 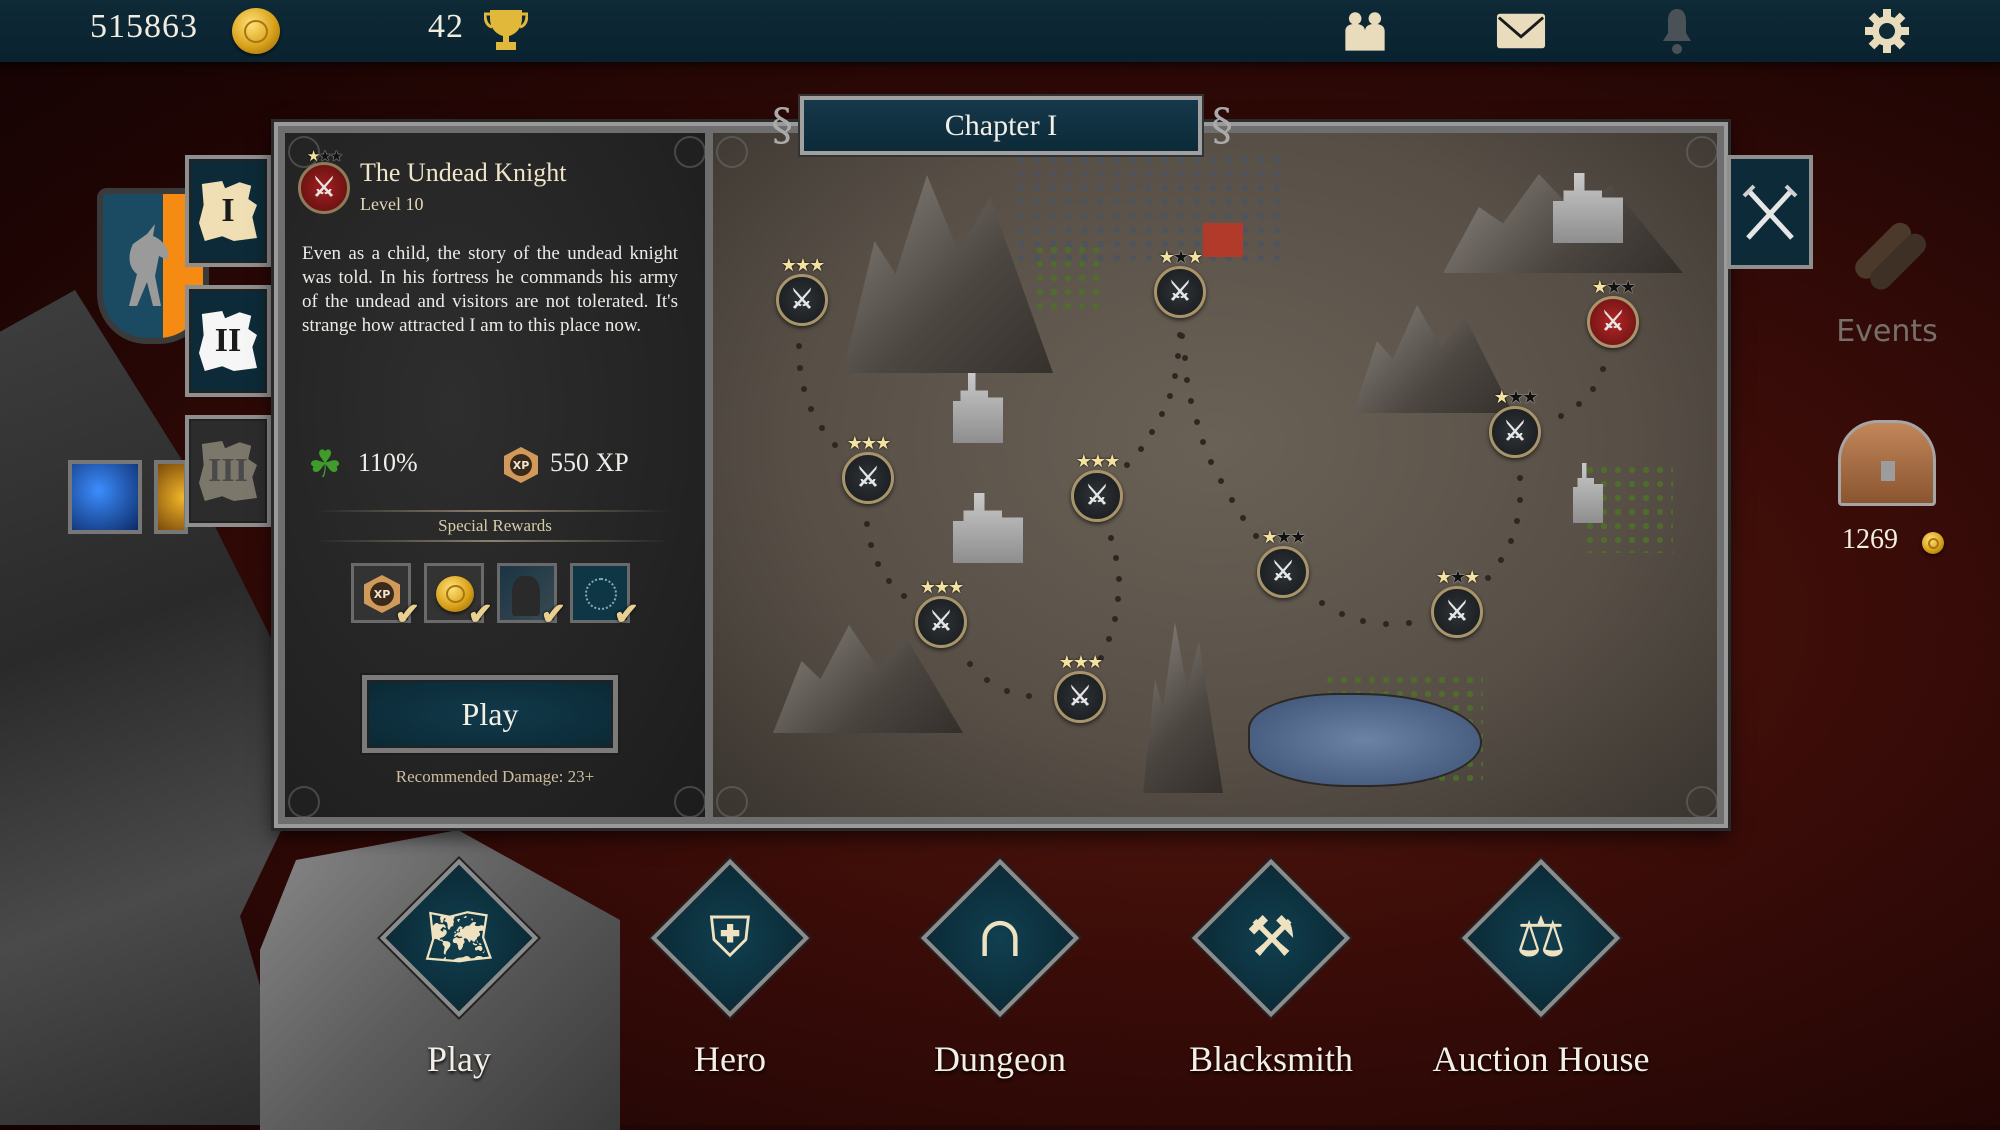 I want to click on skill-ice-arrow-icon, so click(x=105, y=497).